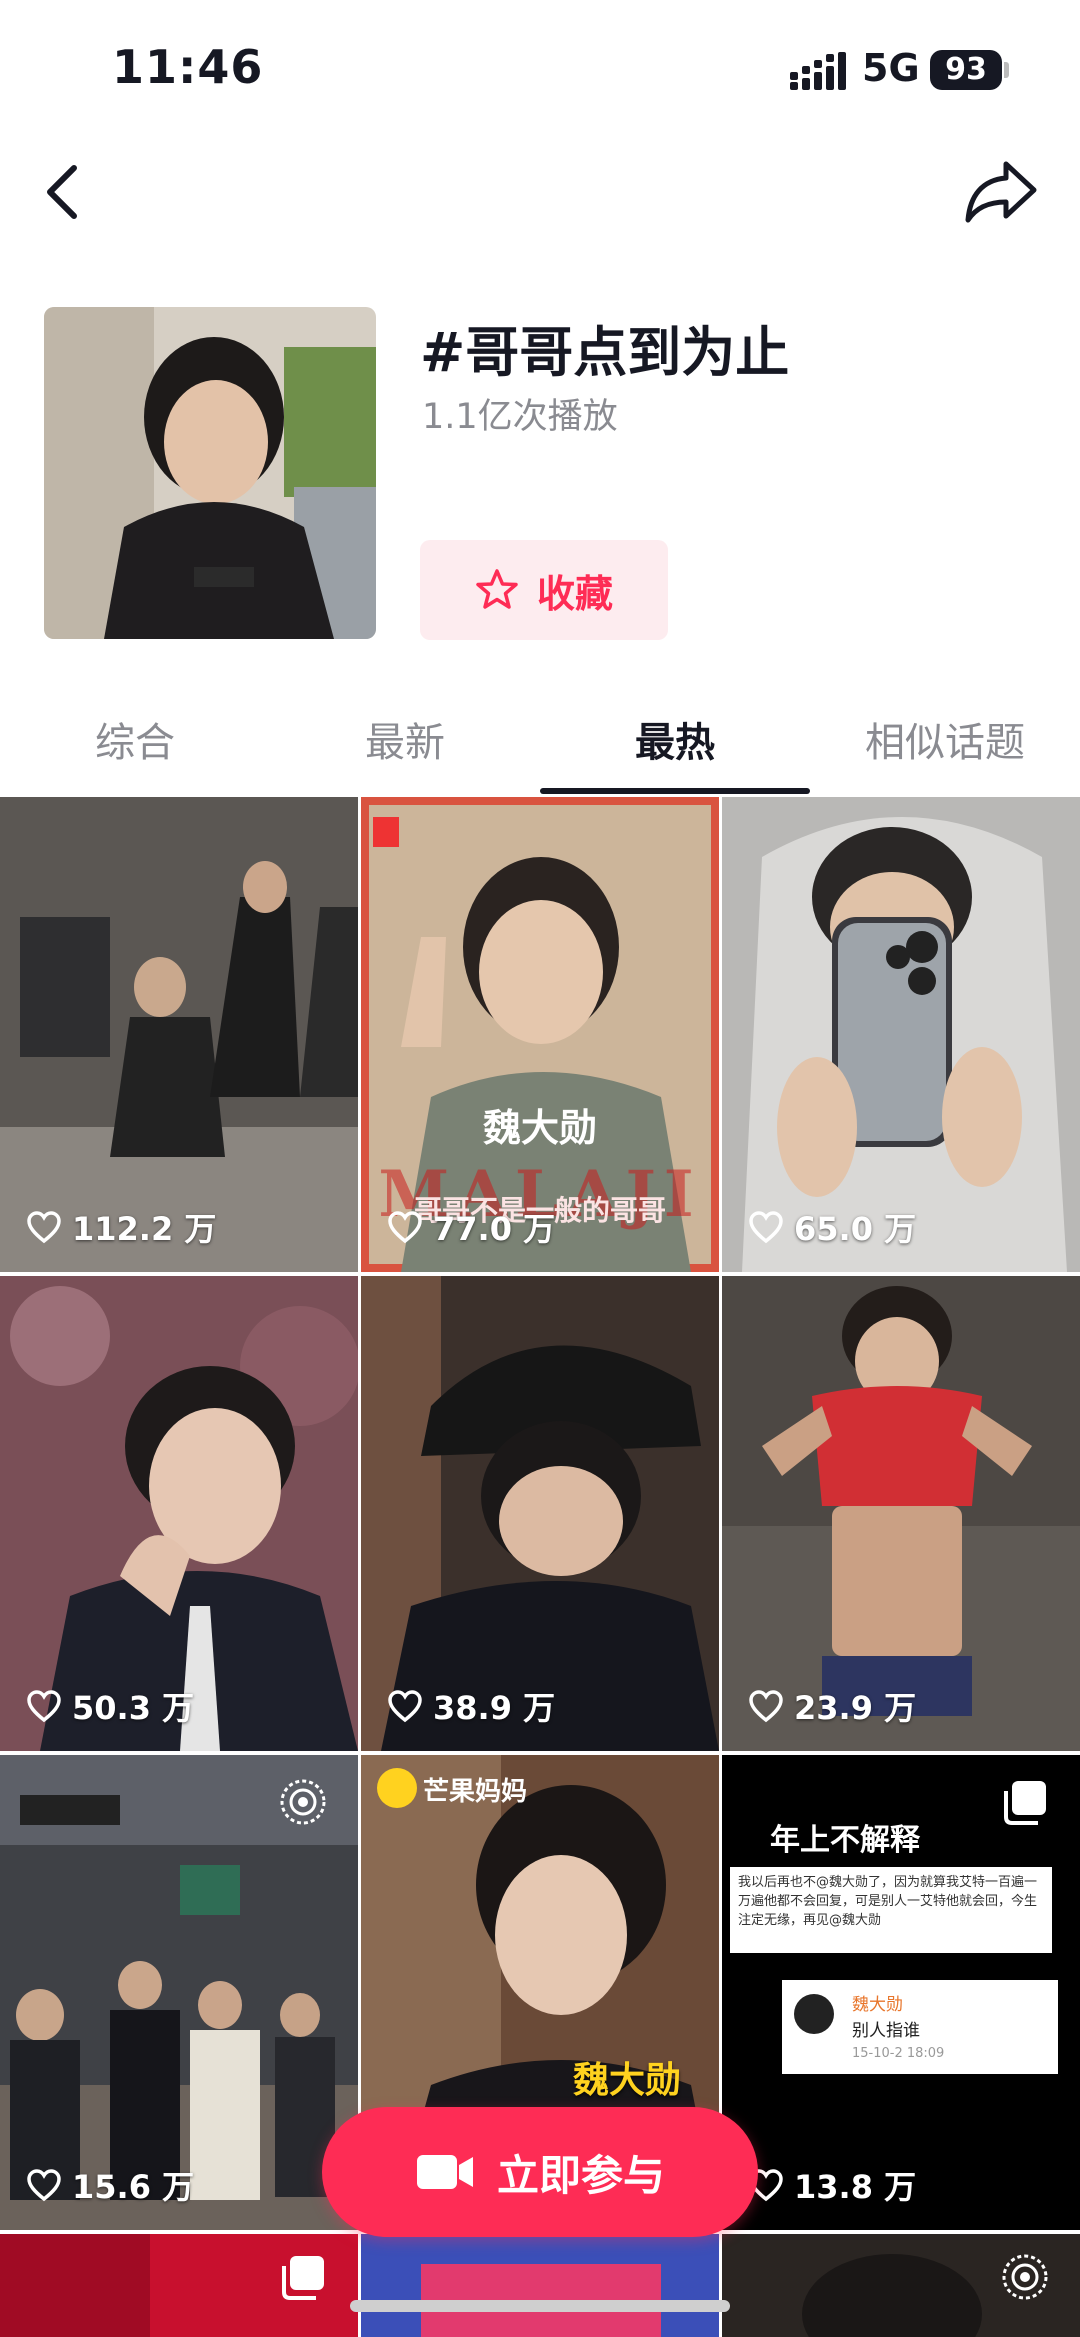 Image resolution: width=1080 pixels, height=2337 pixels. What do you see at coordinates (540, 70) in the screenshot?
I see `status-bar: 11:46 5G 93` at bounding box center [540, 70].